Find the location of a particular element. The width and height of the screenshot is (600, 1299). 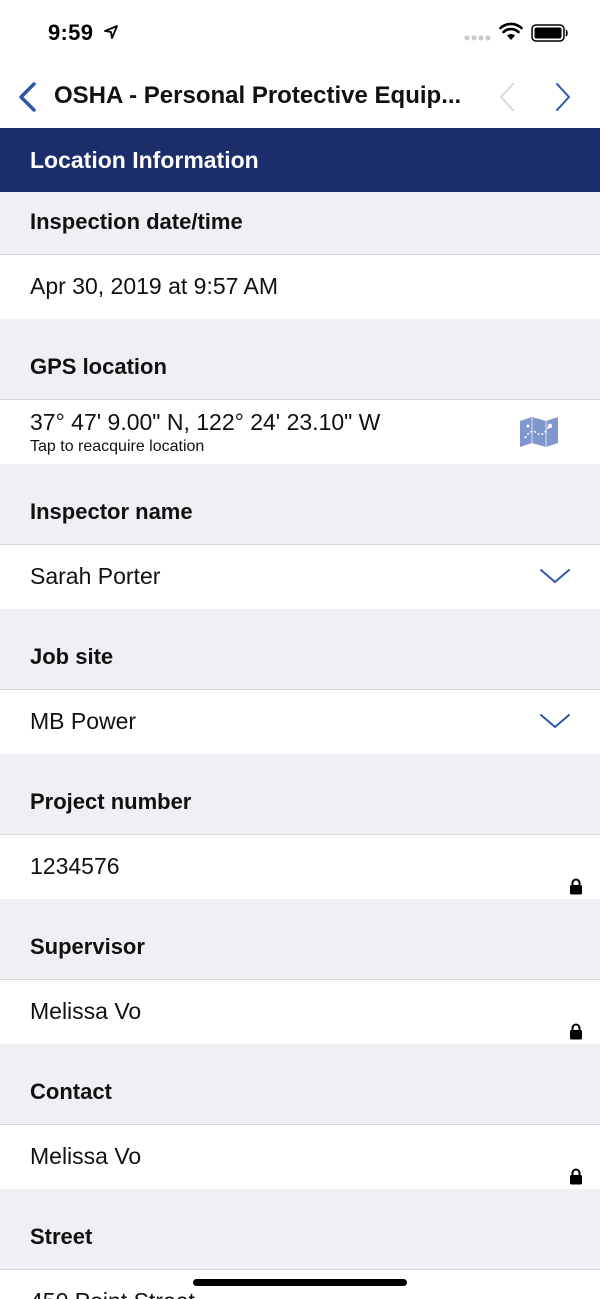

contact-field: Melissa Vo is located at coordinates (300, 1157).